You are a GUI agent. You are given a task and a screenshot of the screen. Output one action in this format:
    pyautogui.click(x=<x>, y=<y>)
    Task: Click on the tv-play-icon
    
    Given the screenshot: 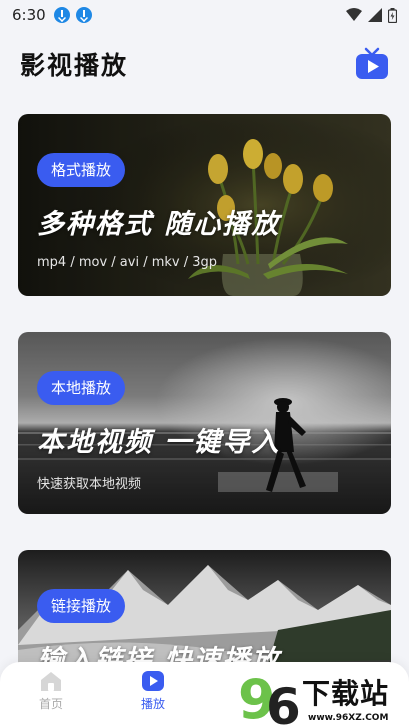 What is the action you would take?
    pyautogui.click(x=372, y=63)
    